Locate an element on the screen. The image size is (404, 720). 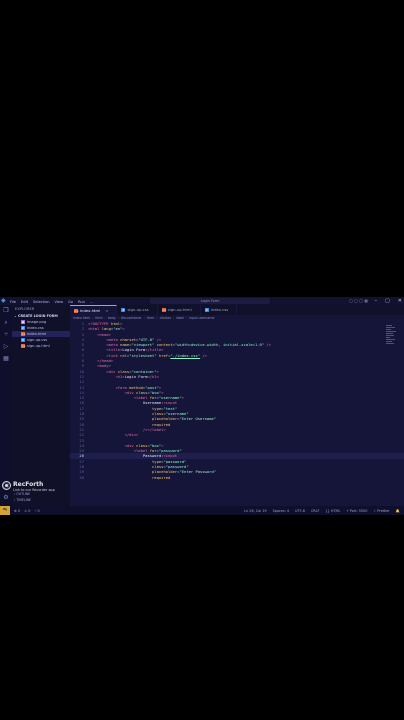
line-number: 30 is located at coordinates (81, 477).